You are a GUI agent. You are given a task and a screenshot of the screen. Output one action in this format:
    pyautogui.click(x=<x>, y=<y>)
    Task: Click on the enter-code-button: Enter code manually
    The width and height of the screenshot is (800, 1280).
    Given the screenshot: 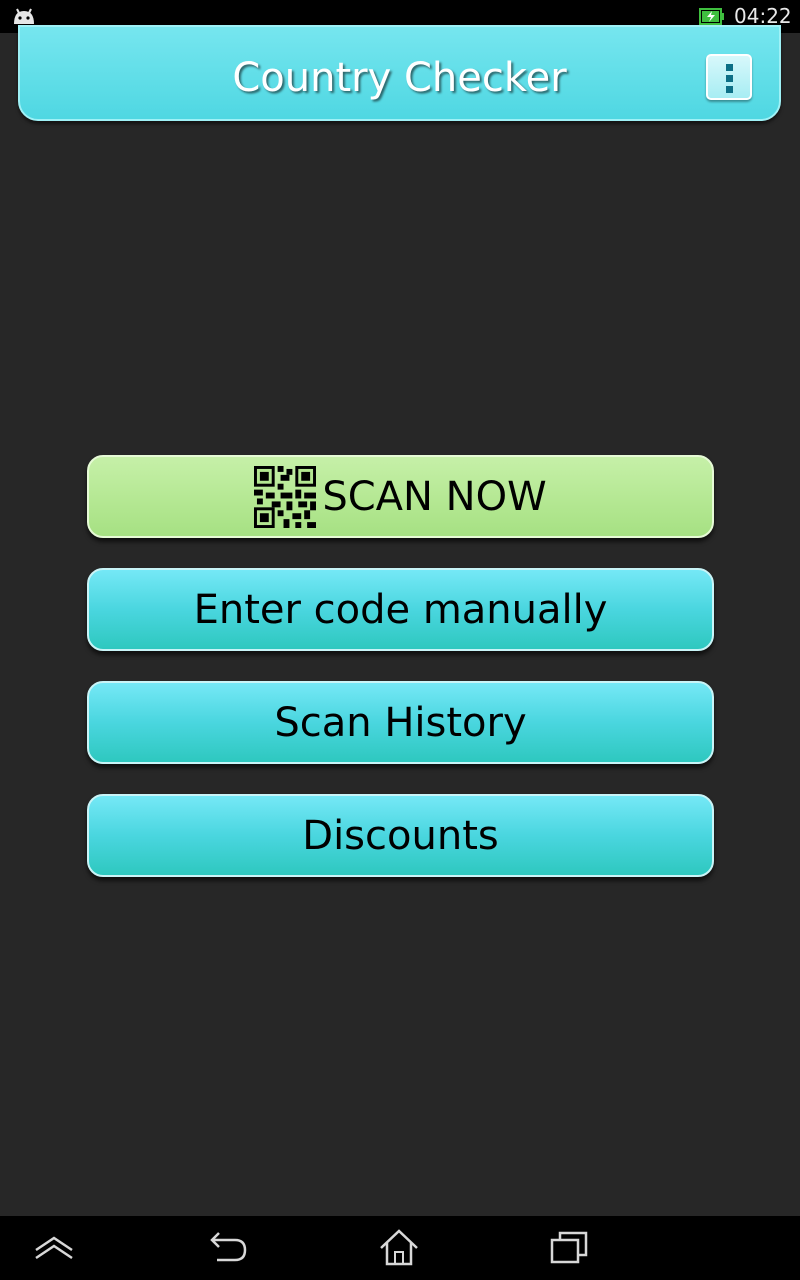 What is the action you would take?
    pyautogui.click(x=400, y=609)
    